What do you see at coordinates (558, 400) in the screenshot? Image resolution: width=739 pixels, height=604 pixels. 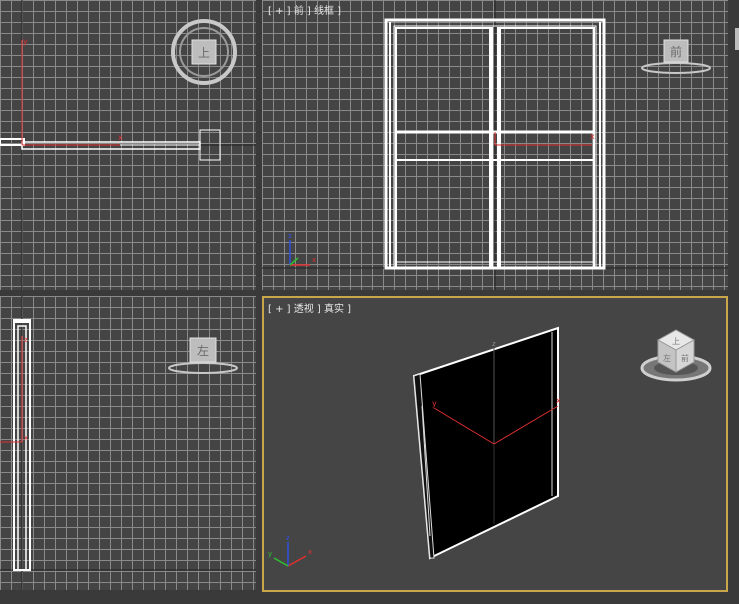 I see `gizmo-persp-x-label: x` at bounding box center [558, 400].